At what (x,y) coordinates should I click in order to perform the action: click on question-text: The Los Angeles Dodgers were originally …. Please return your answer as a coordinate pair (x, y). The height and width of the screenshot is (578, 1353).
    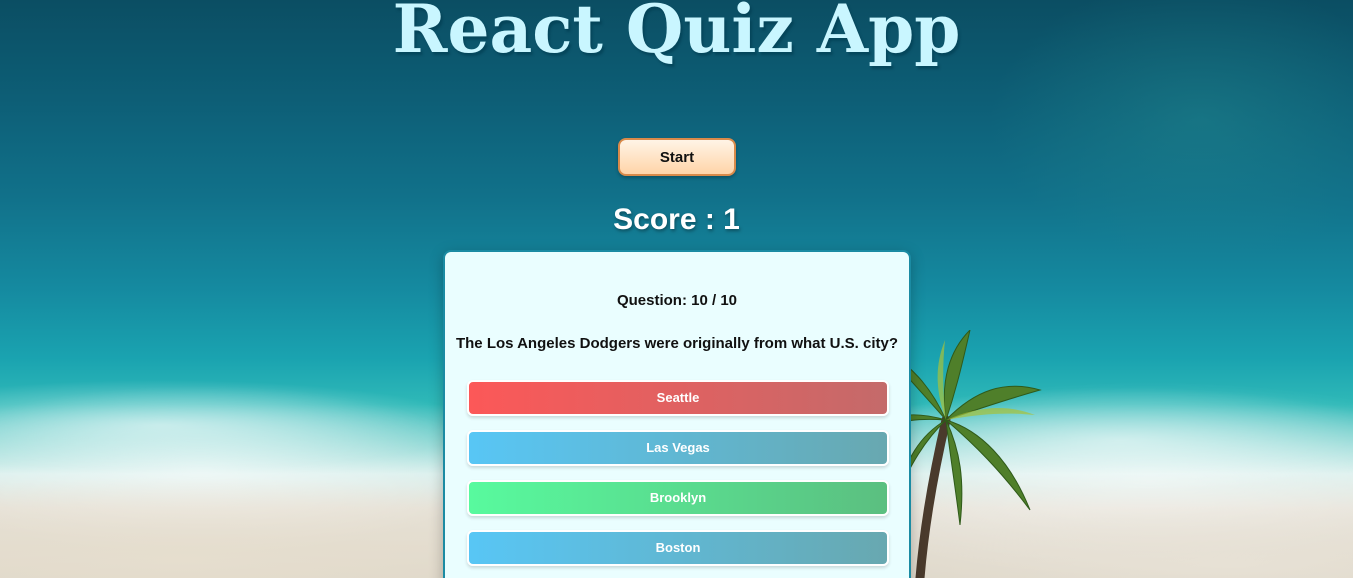
    Looking at the image, I should click on (677, 343).